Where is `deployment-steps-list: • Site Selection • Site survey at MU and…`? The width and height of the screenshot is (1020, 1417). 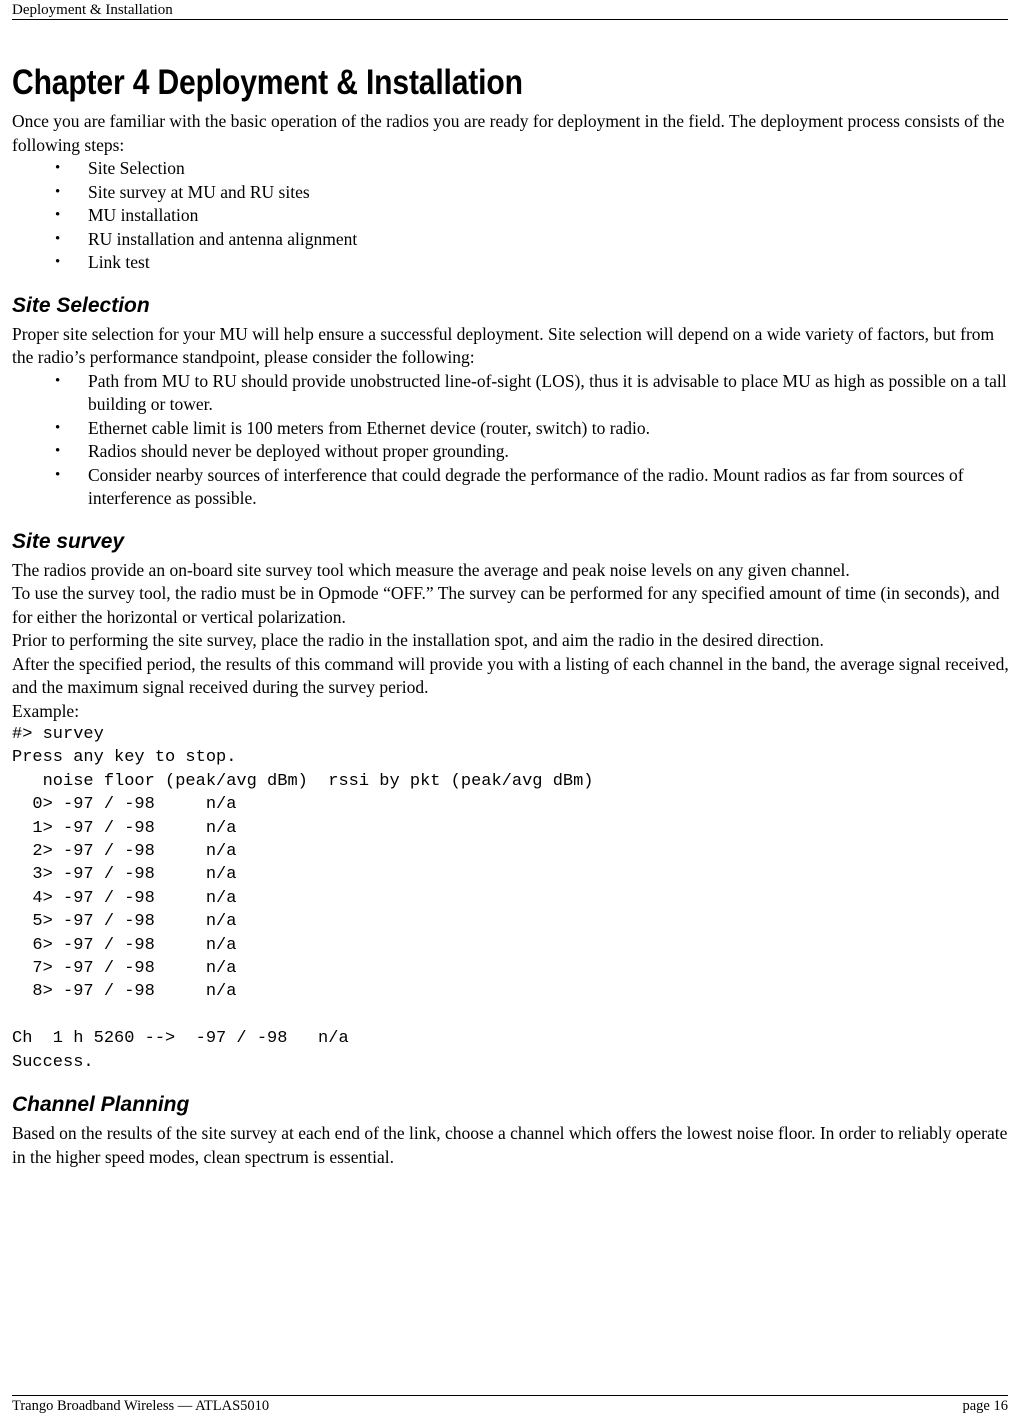
deployment-steps-list: • Site Selection • Site survey at MU and… is located at coordinates (511, 216).